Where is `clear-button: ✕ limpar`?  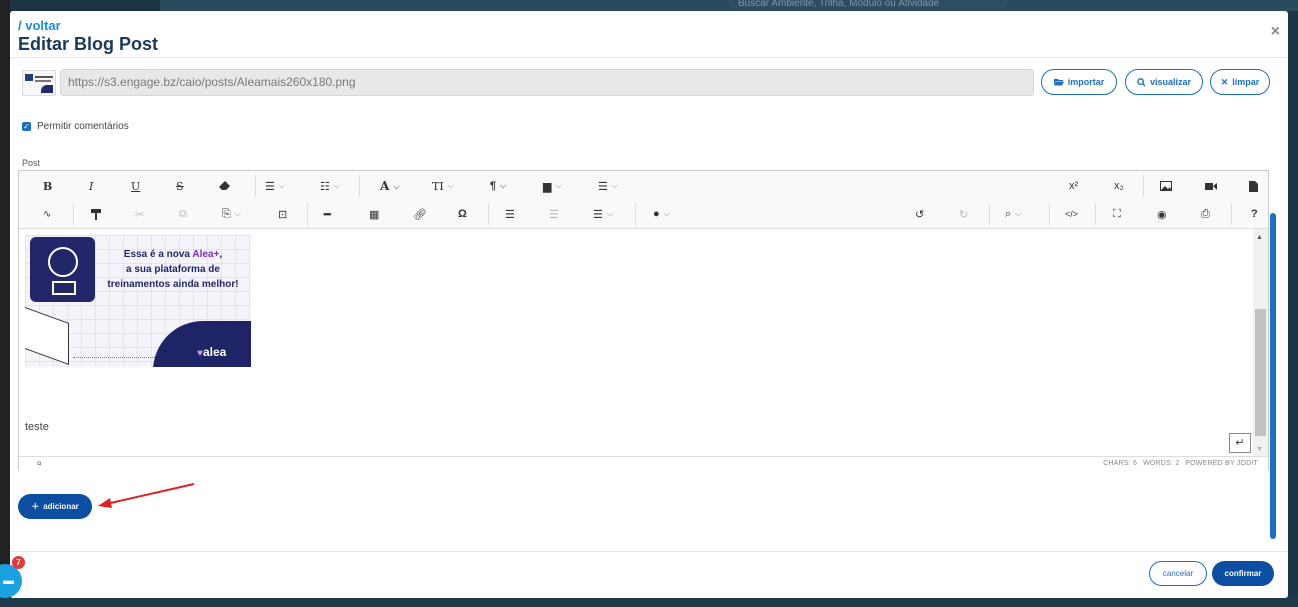 clear-button: ✕ limpar is located at coordinates (1240, 82).